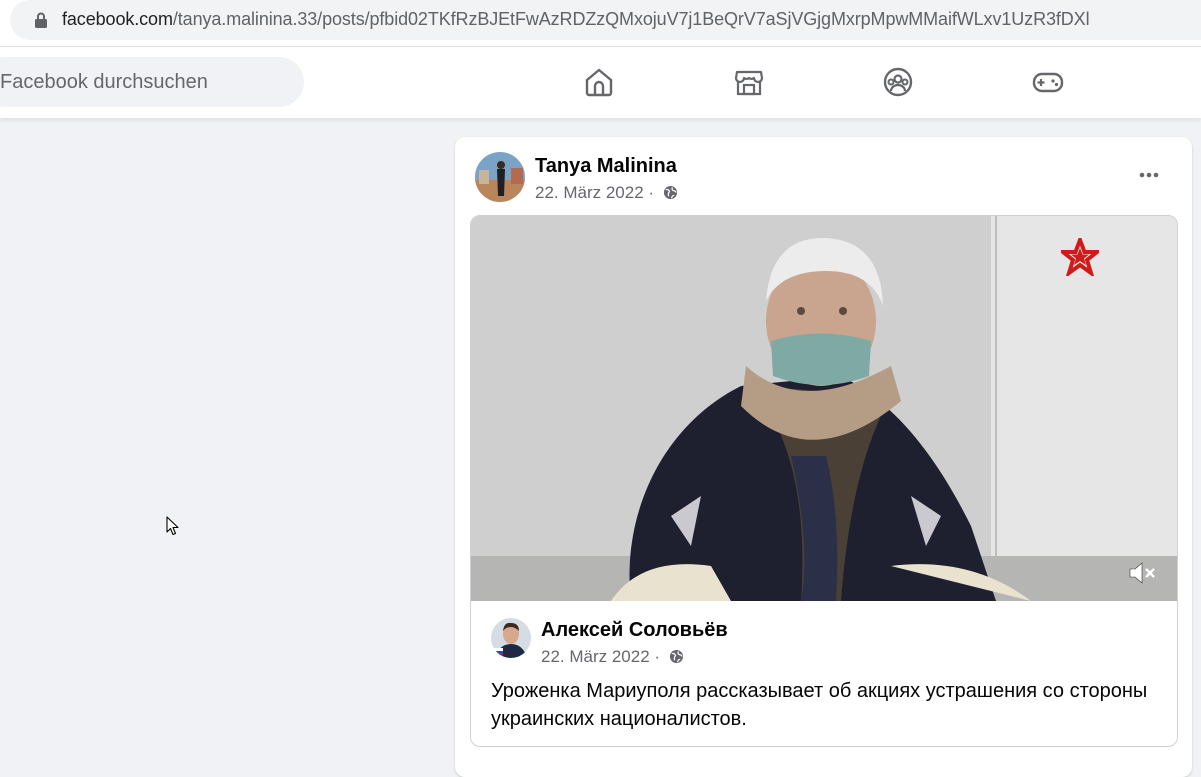 The width and height of the screenshot is (1201, 777). I want to click on search-box, so click(152, 82).